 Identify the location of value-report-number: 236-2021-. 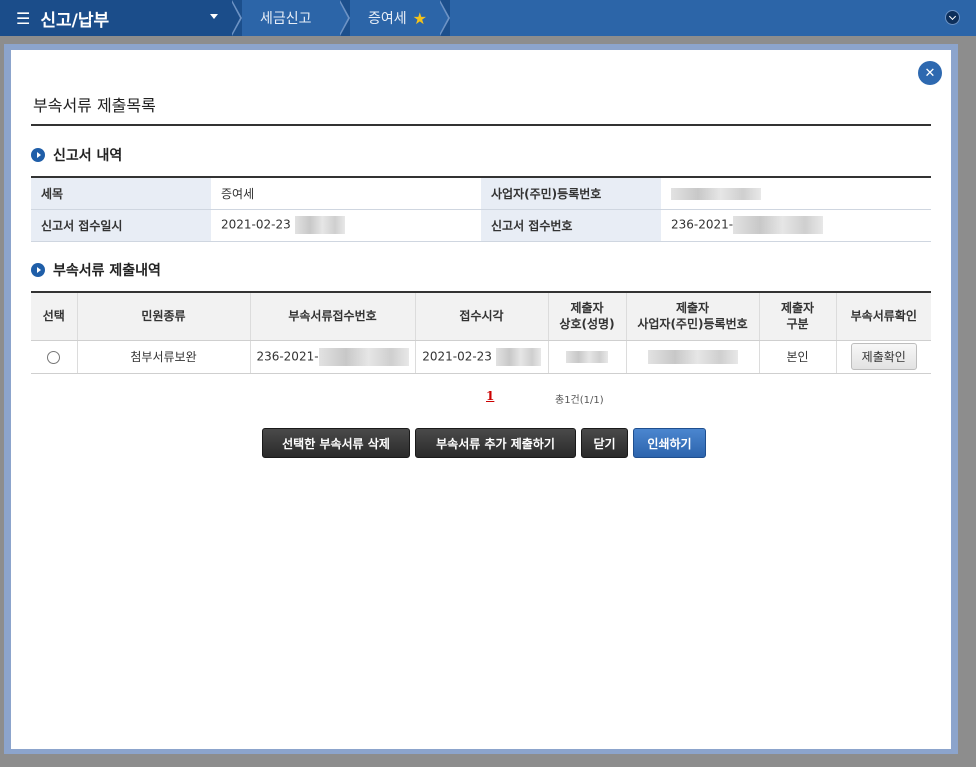
(796, 225).